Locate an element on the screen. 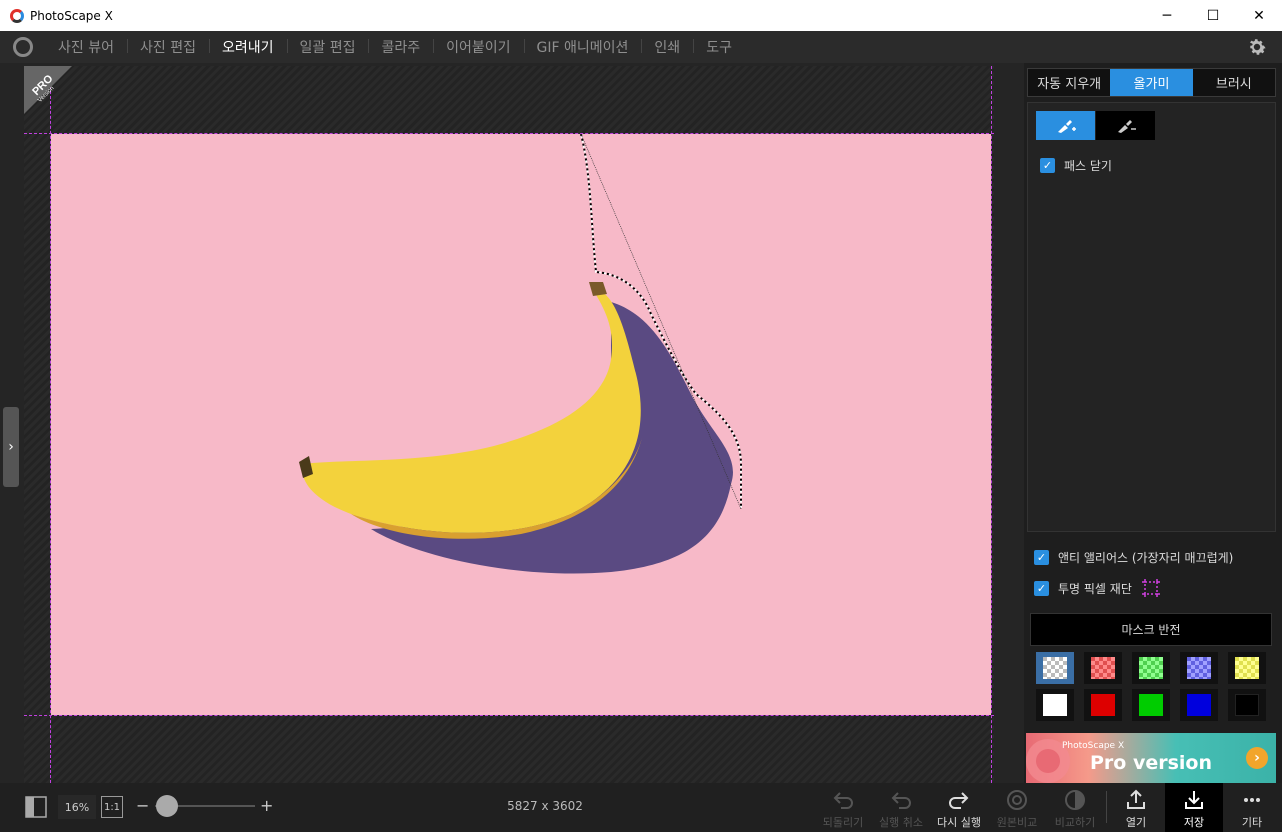  open-button: 열기 is located at coordinates (1136, 807).